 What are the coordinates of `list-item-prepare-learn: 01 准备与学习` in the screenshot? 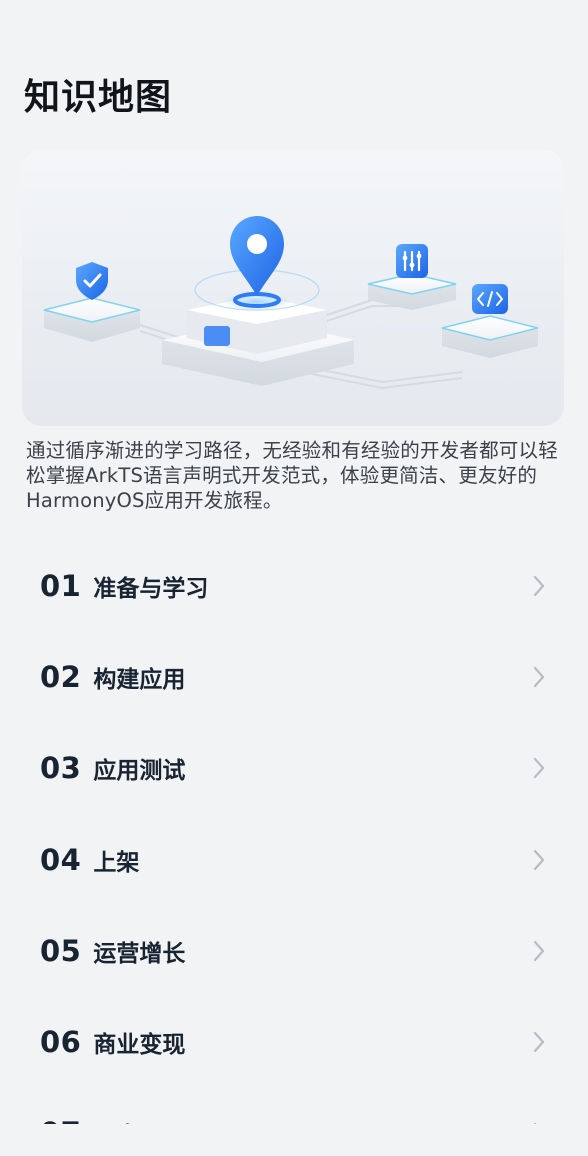 It's located at (294, 585).